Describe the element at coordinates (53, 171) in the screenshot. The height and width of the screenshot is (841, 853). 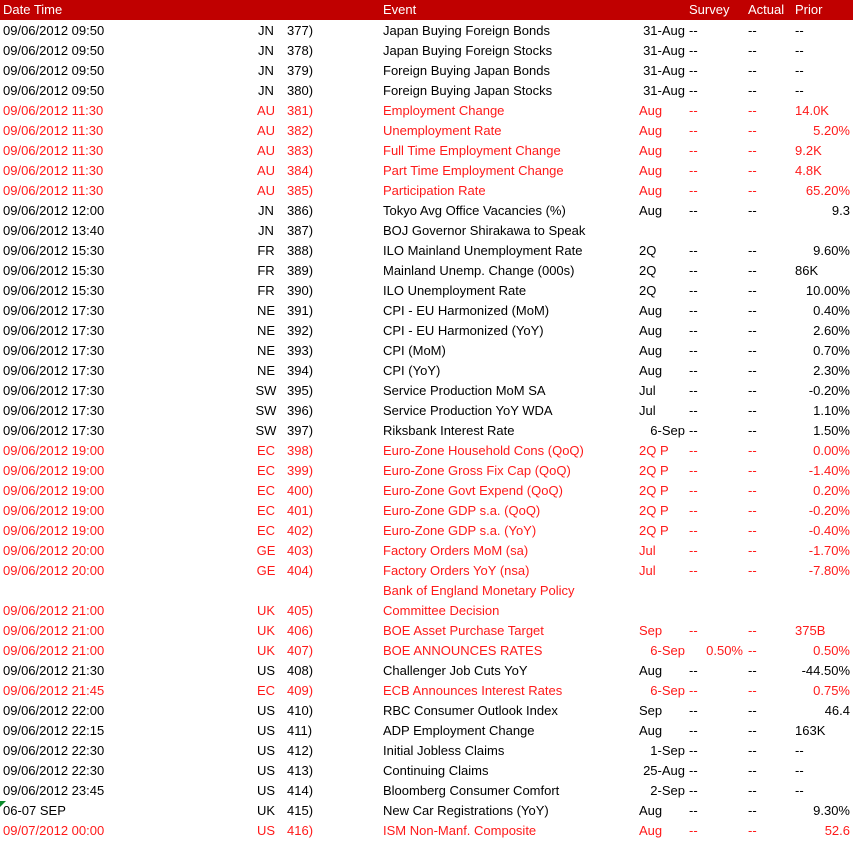
I see `date-time-cell: 09/06/2012 11:30` at that location.